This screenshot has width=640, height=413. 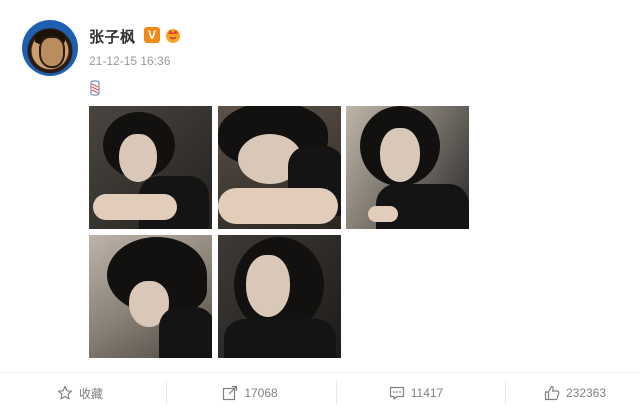 What do you see at coordinates (586, 393) in the screenshot?
I see `like-count: 232363` at bounding box center [586, 393].